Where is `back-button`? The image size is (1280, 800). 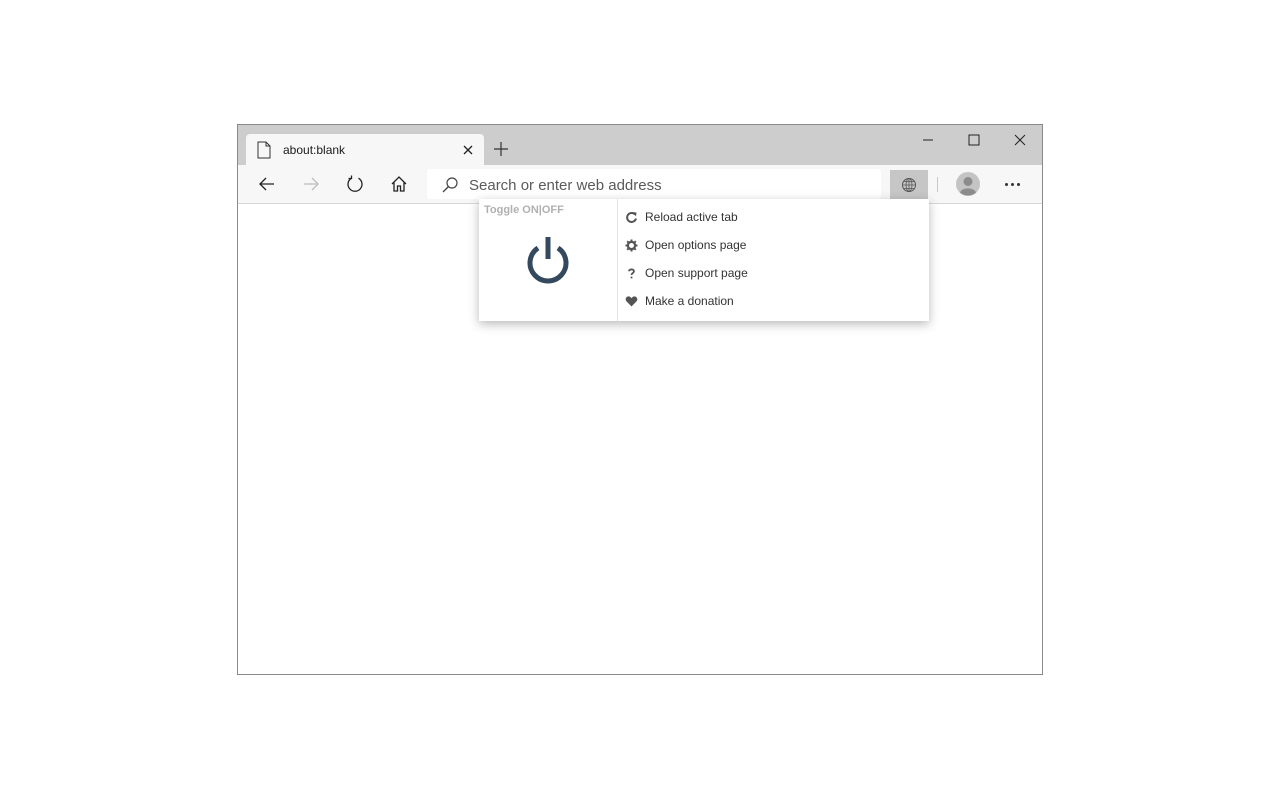 back-button is located at coordinates (266, 184).